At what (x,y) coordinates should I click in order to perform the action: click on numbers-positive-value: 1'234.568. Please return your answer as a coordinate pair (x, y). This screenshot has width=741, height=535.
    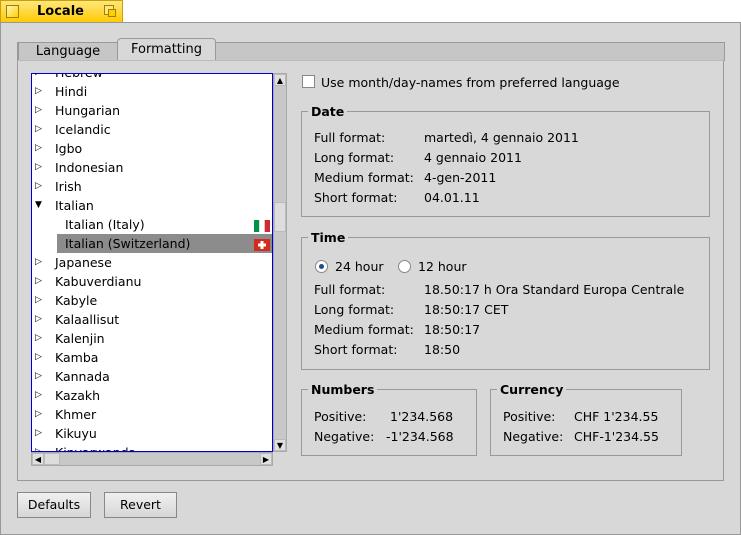
    Looking at the image, I should click on (422, 416).